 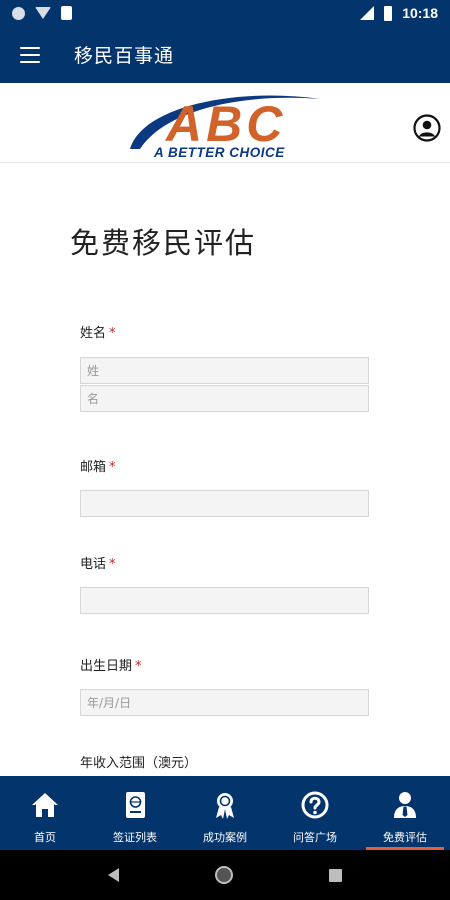 I want to click on nav-item-visa-list: 签证列表, so click(x=135, y=813).